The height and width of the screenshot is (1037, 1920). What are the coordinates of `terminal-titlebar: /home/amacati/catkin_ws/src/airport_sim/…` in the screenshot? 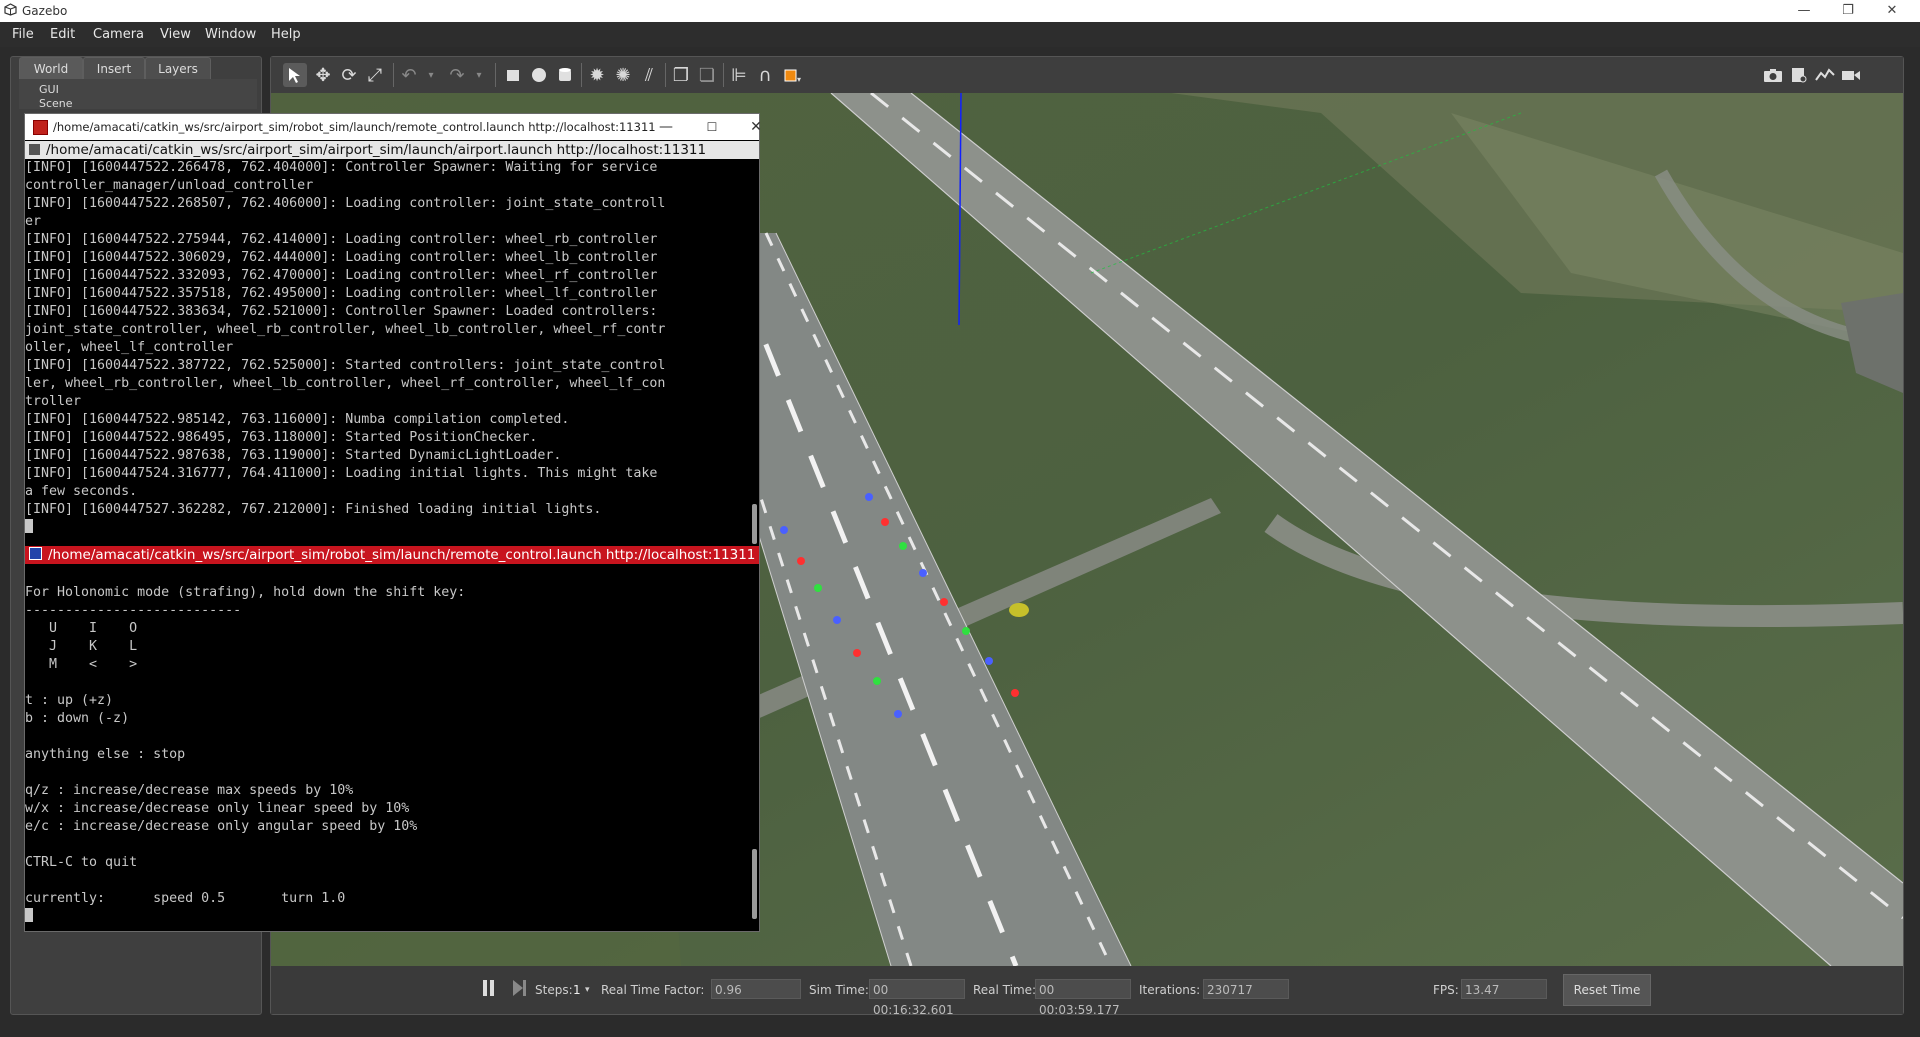 It's located at (393, 127).